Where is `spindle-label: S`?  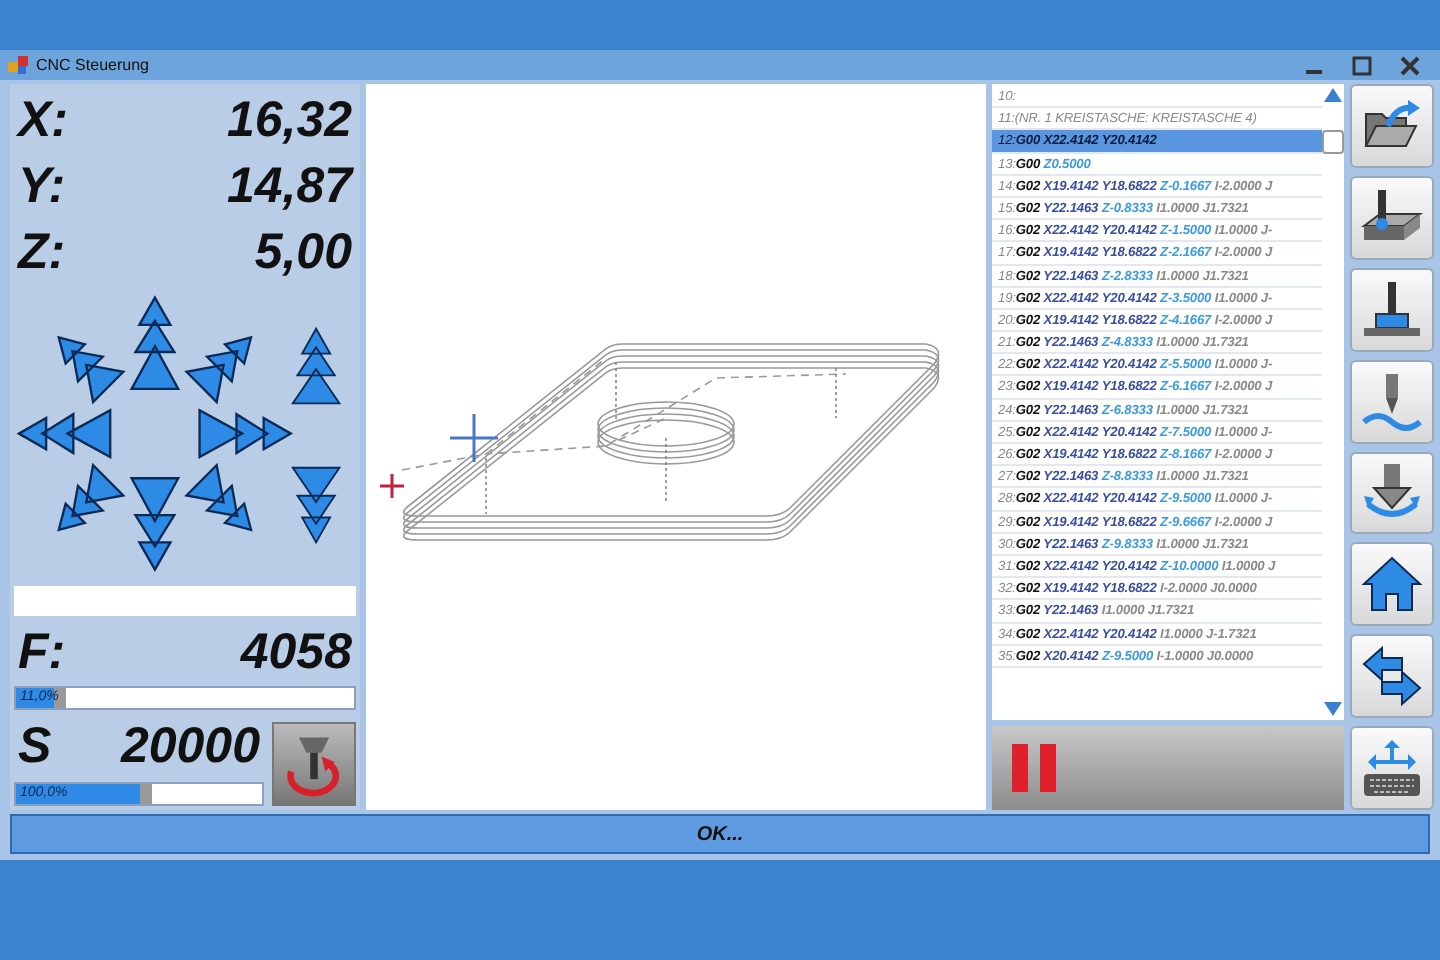 spindle-label: S is located at coordinates (35, 747).